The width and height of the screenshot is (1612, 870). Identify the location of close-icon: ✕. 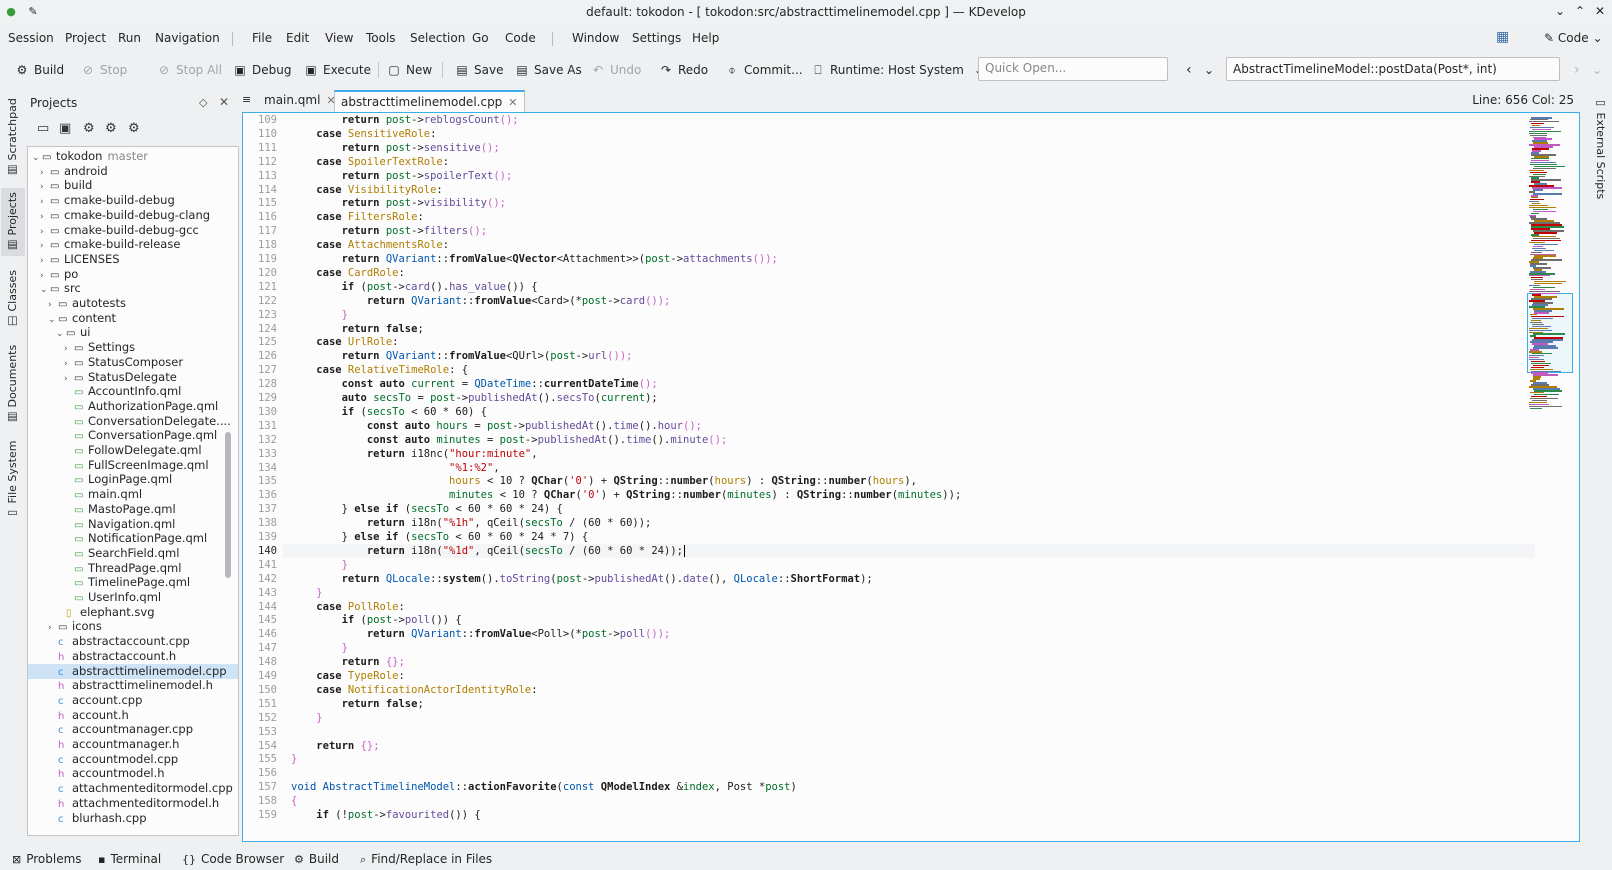
(1600, 11).